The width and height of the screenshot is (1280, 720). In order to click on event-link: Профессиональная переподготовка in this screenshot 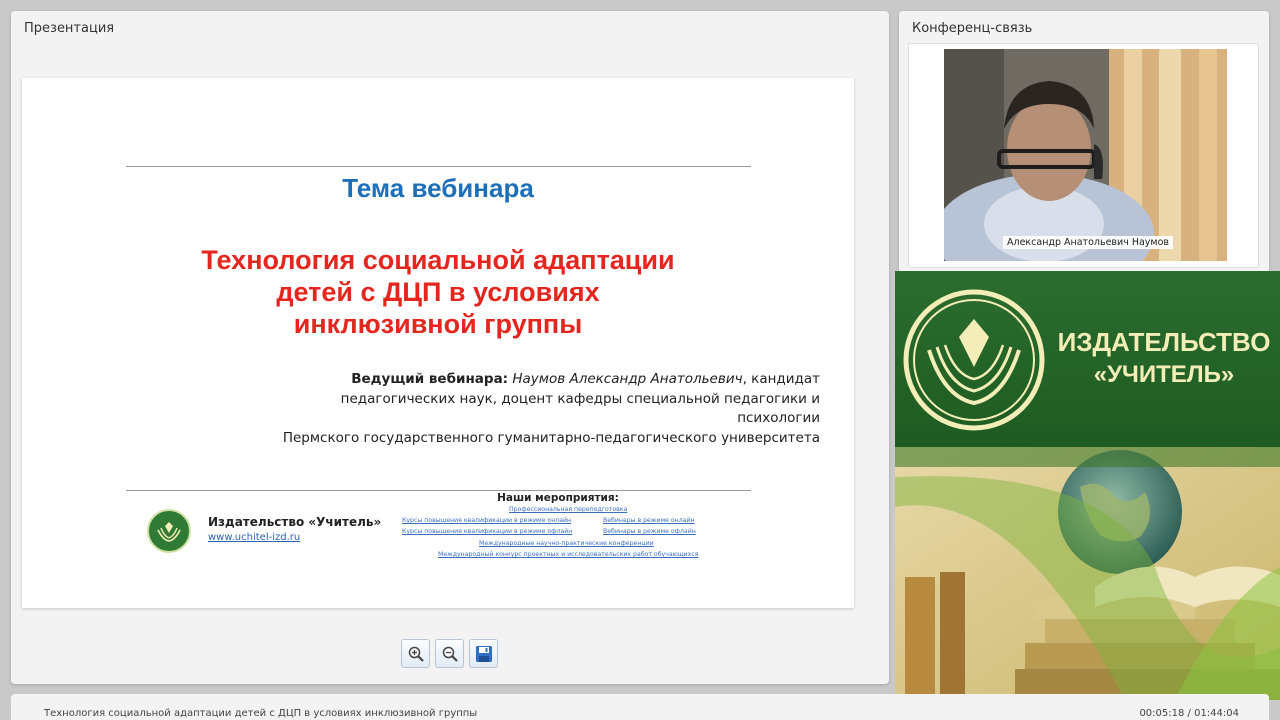, I will do `click(568, 509)`.